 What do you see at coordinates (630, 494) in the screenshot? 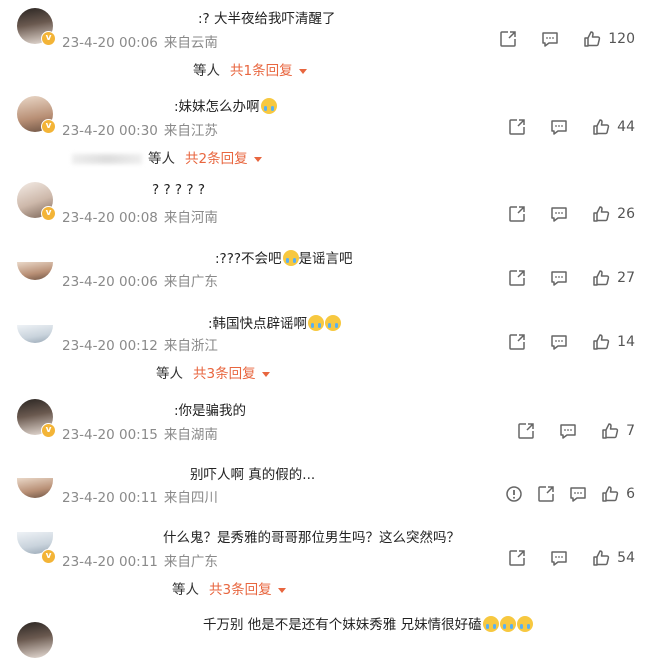
I see `like-count: 6` at bounding box center [630, 494].